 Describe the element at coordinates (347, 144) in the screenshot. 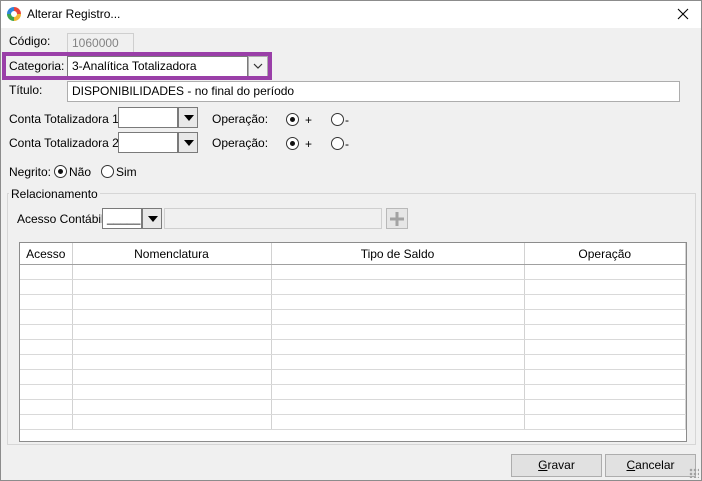

I see `op2-minus-label: -` at that location.